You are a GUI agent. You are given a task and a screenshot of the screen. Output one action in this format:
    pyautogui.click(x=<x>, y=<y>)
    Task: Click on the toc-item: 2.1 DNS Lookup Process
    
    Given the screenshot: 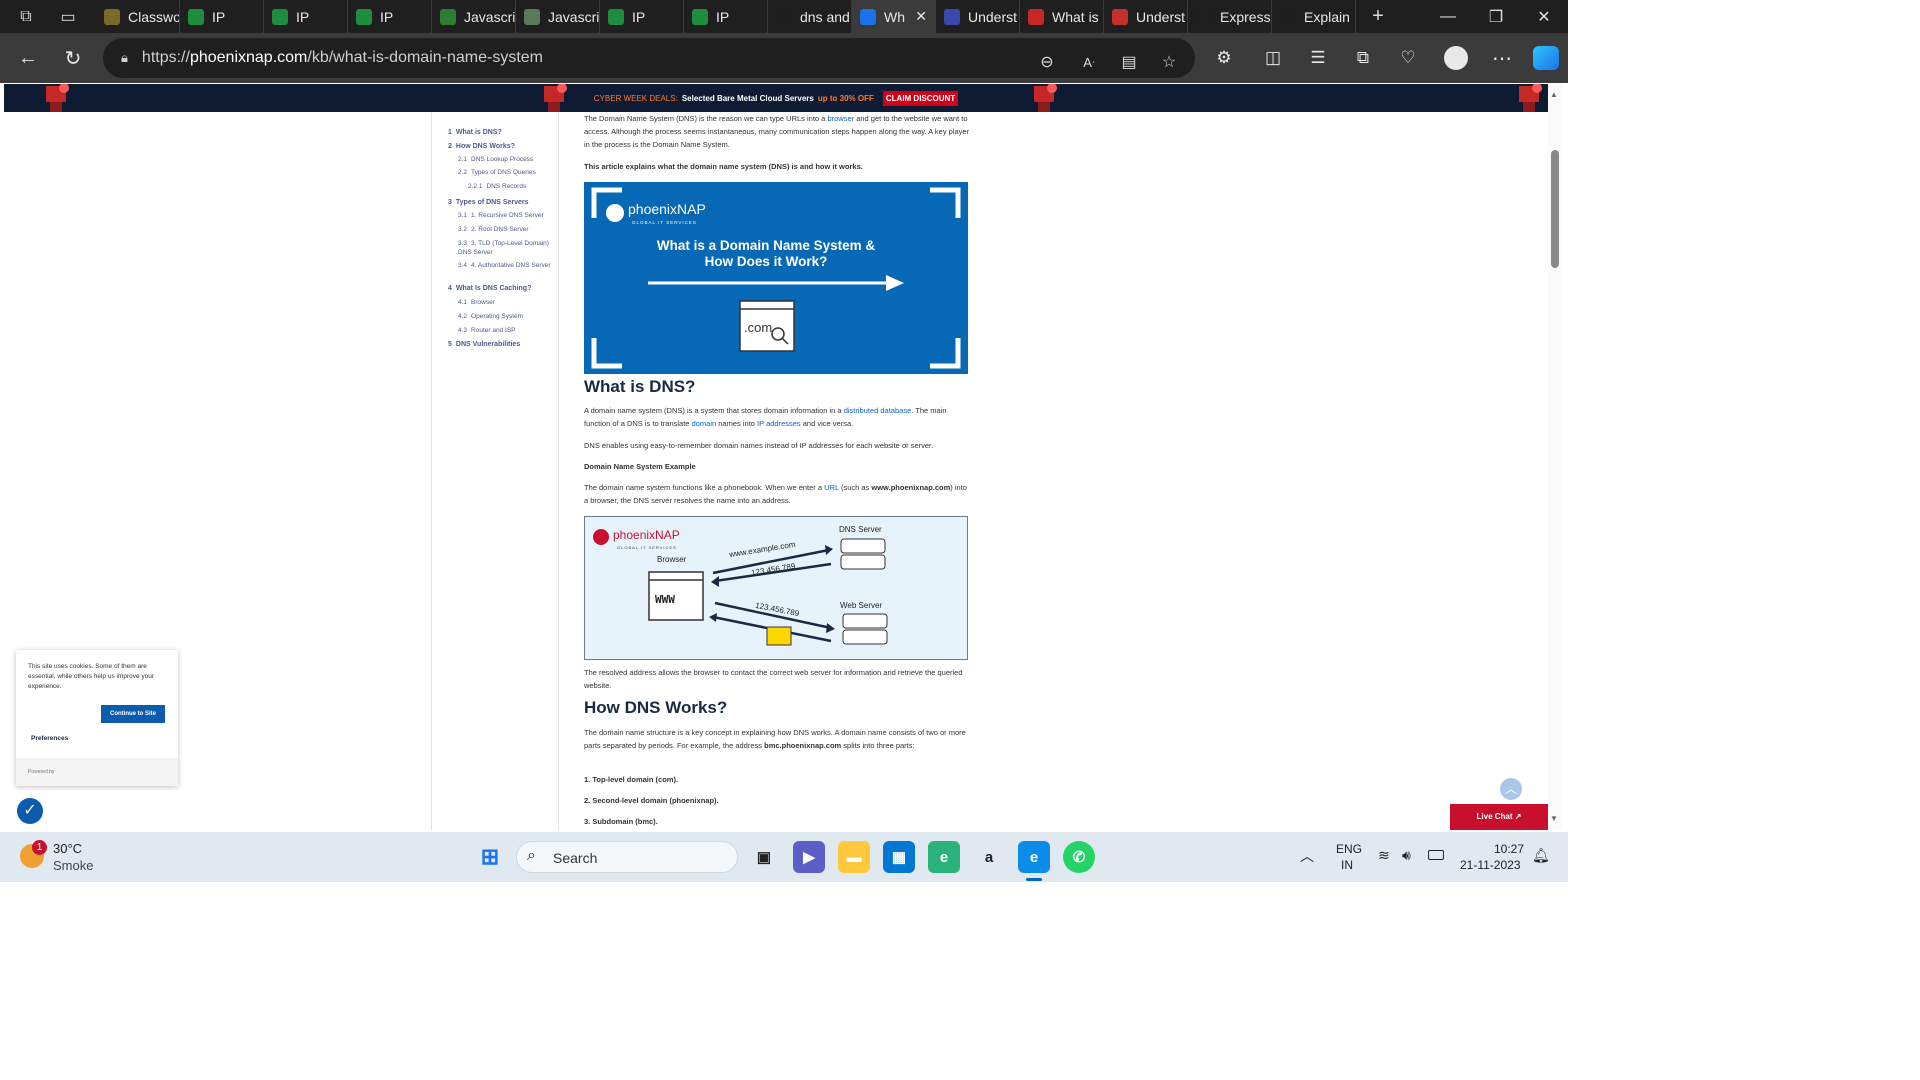 What is the action you would take?
    pyautogui.click(x=505, y=159)
    